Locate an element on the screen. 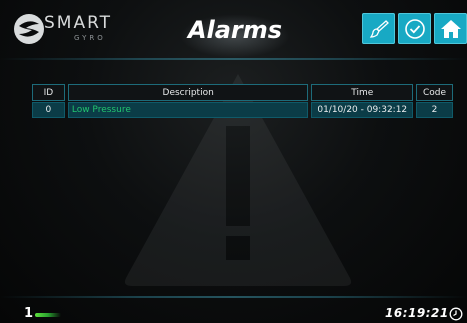 The image size is (467, 323). logo-text: SMART is located at coordinates (78, 23).